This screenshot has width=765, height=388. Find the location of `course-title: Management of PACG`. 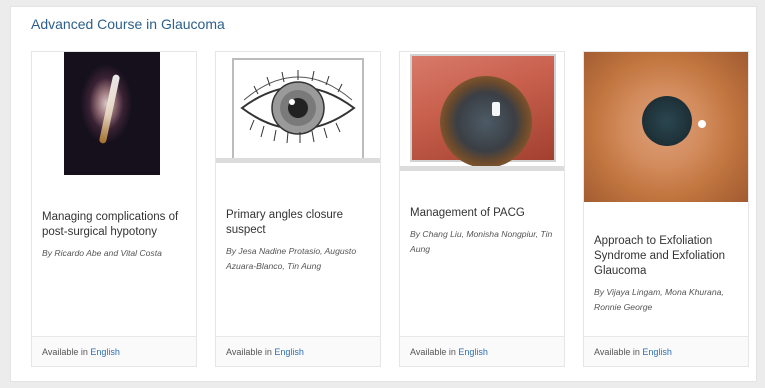

course-title: Management of PACG is located at coordinates (482, 213).